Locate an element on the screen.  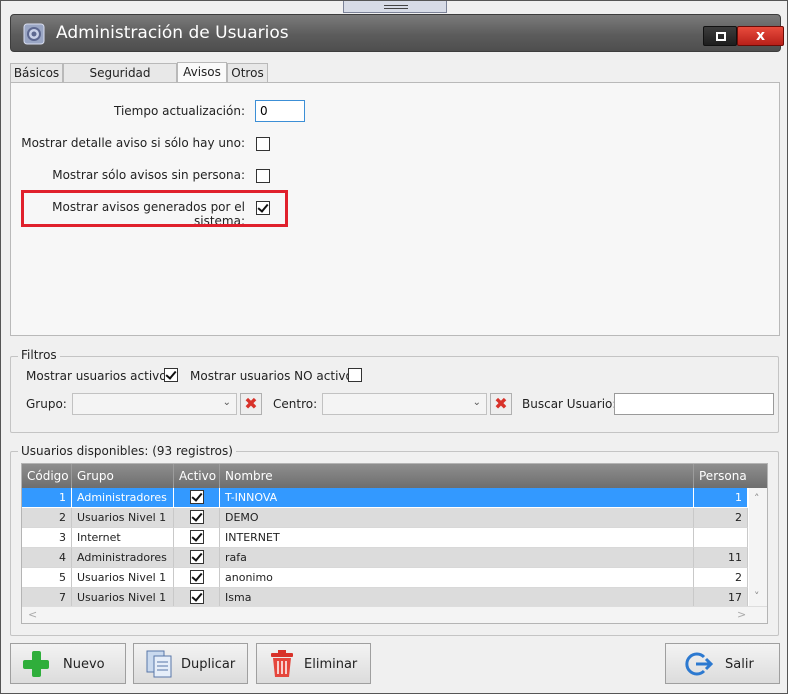
title-bar: Administración de Usuarios x is located at coordinates (397, 33).